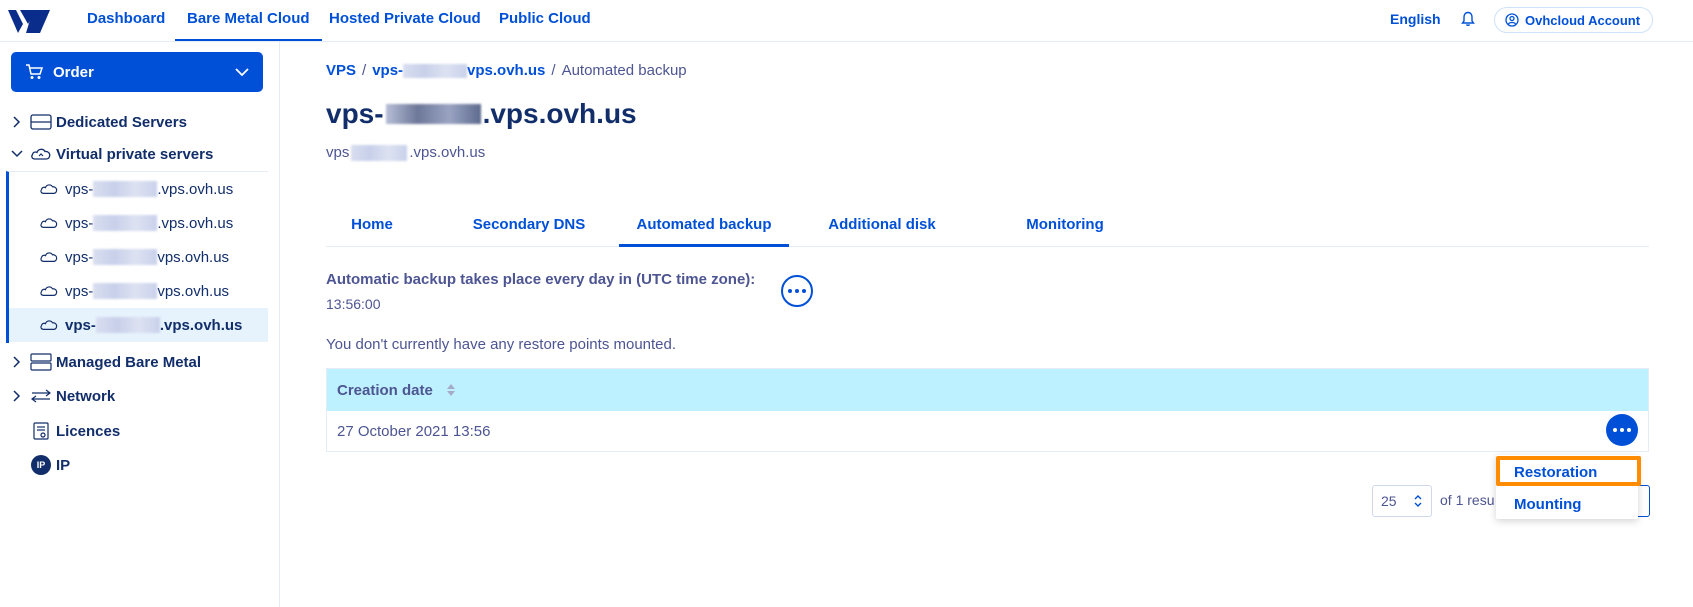 The image size is (1693, 607). I want to click on tab-automated-backup: Automated backup, so click(704, 227).